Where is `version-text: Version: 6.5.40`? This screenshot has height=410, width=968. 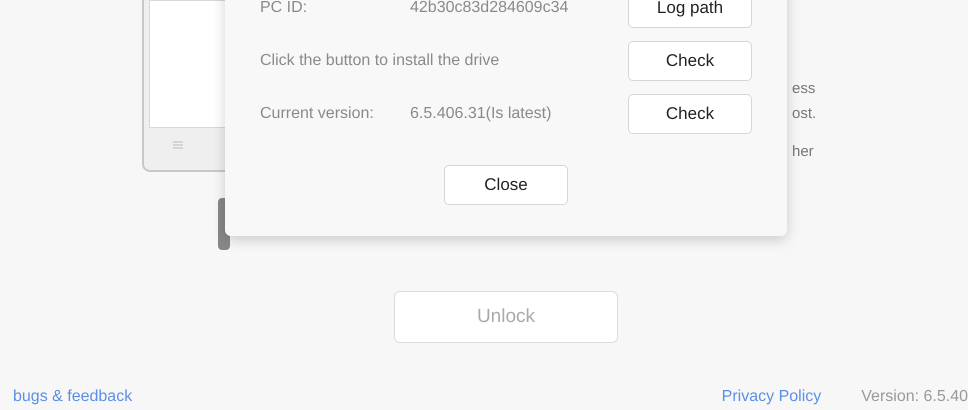 version-text: Version: 6.5.40 is located at coordinates (914, 397).